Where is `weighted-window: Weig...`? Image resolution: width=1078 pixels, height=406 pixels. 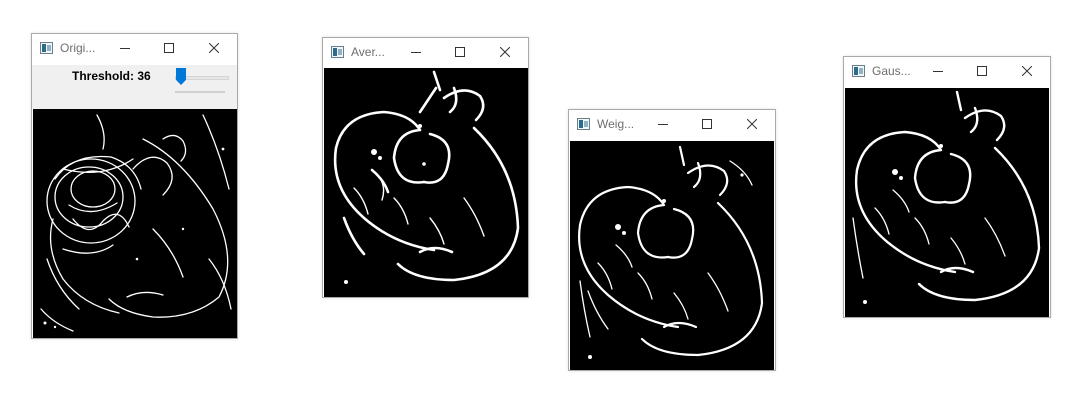 weighted-window: Weig... is located at coordinates (672, 240).